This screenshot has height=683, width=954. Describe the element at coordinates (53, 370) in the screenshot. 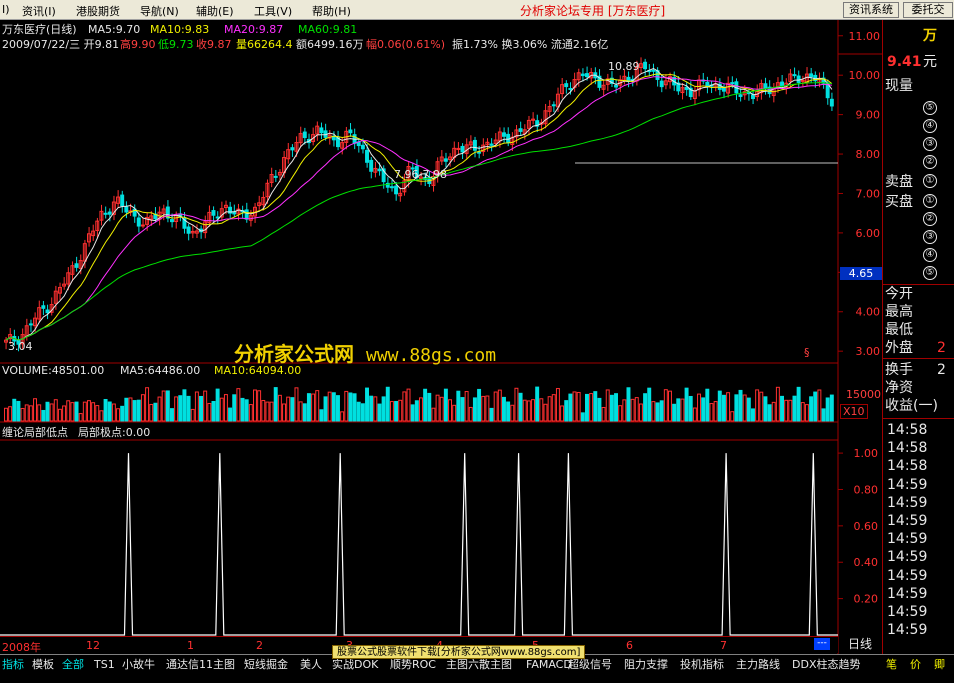

I see `volume-panel-label: VOLUME:48501.00` at that location.